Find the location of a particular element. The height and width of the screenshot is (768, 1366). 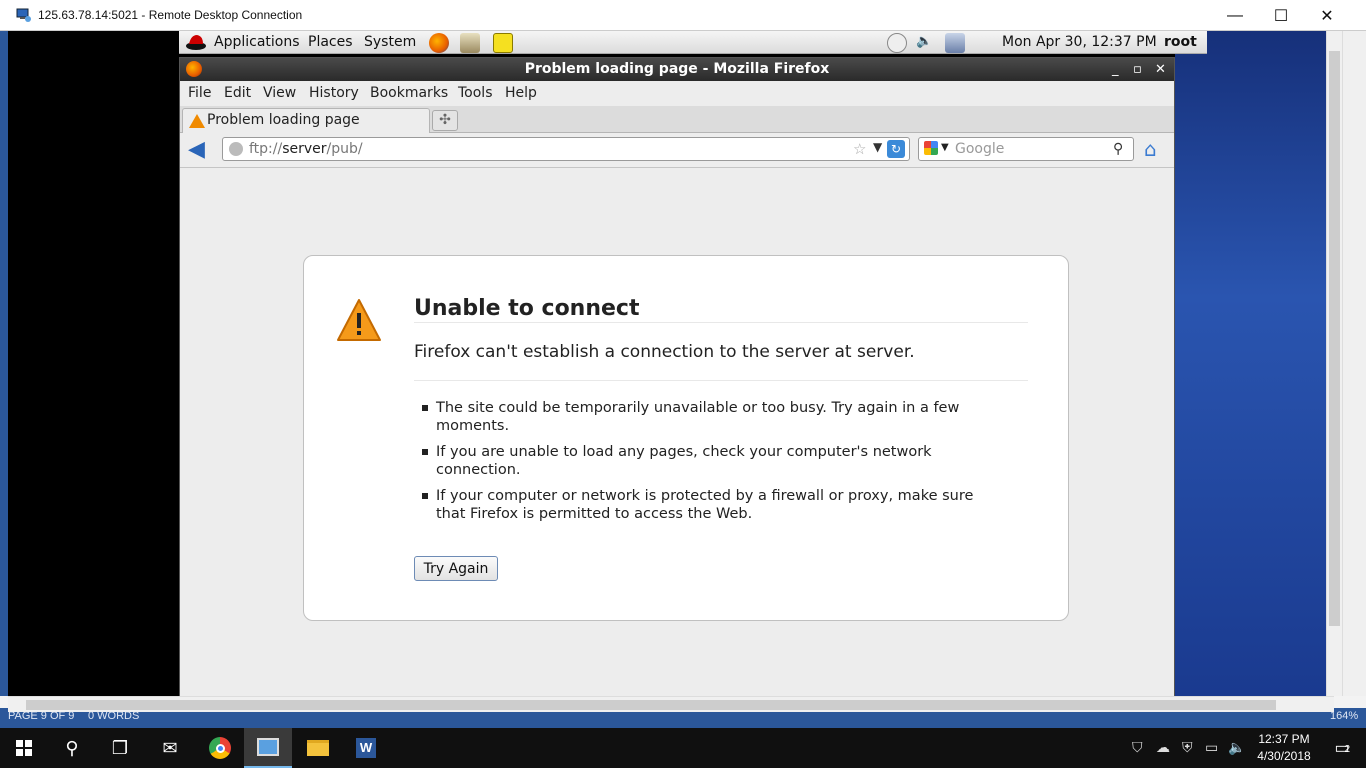

large-warning-icon is located at coordinates (359, 320).